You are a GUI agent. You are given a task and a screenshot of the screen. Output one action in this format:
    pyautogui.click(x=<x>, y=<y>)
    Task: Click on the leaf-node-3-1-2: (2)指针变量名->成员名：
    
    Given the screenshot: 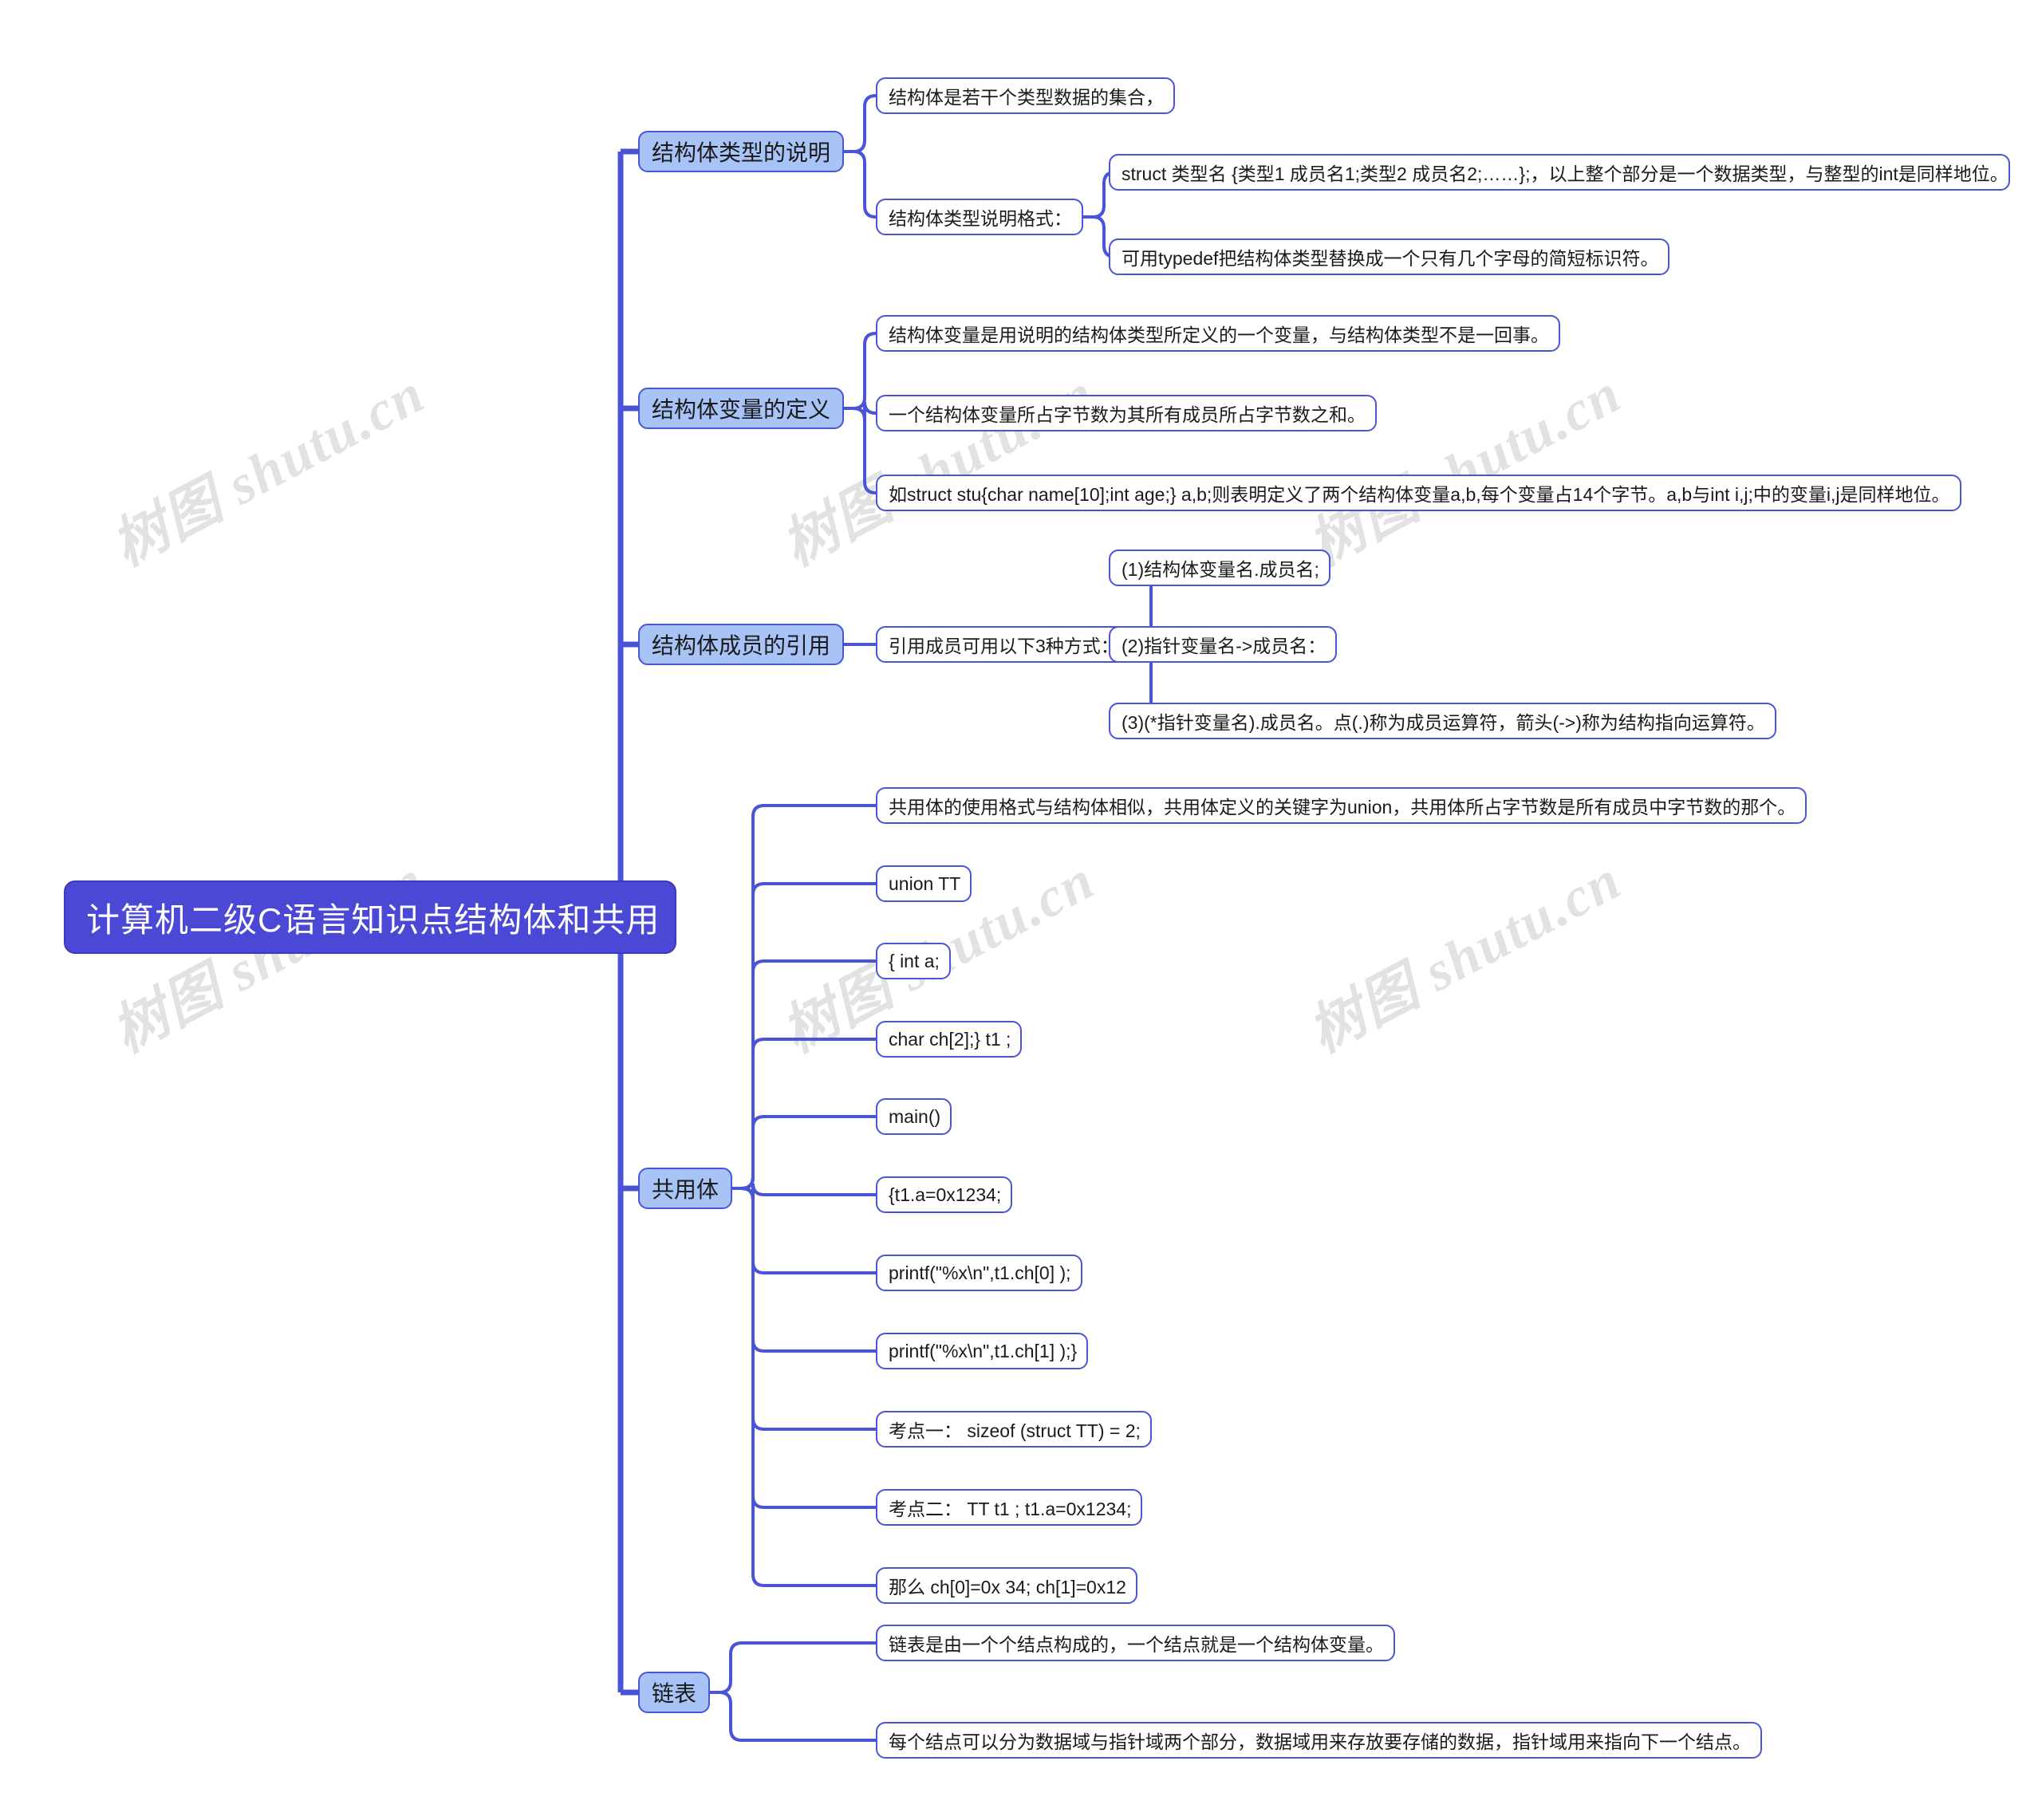 What is the action you would take?
    pyautogui.click(x=1223, y=644)
    